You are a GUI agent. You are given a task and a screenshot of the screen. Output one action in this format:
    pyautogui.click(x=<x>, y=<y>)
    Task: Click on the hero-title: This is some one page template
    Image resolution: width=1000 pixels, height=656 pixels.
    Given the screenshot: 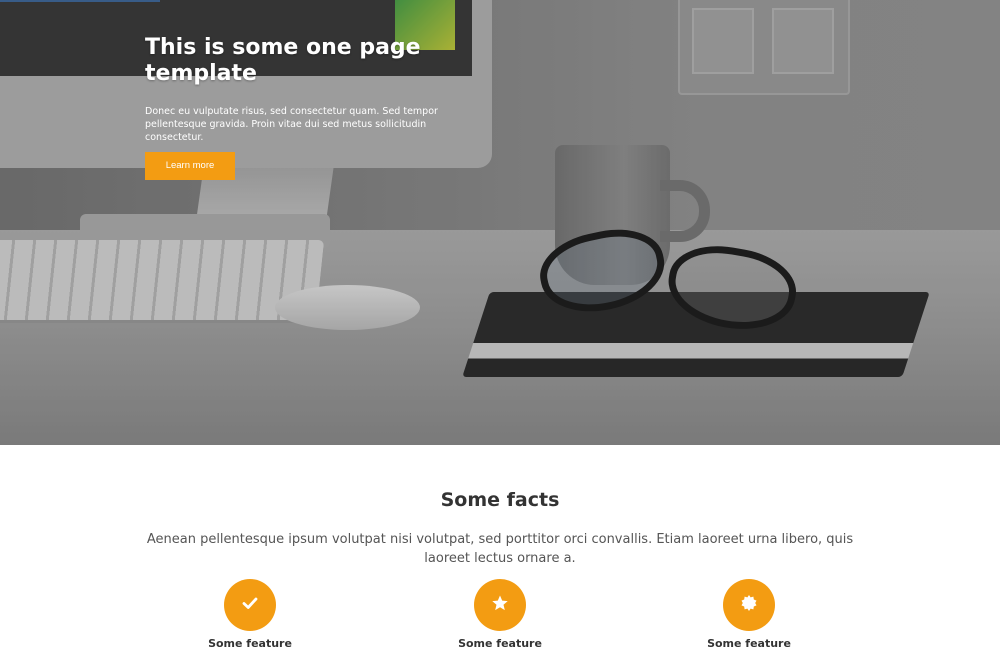 What is the action you would take?
    pyautogui.click(x=283, y=60)
    